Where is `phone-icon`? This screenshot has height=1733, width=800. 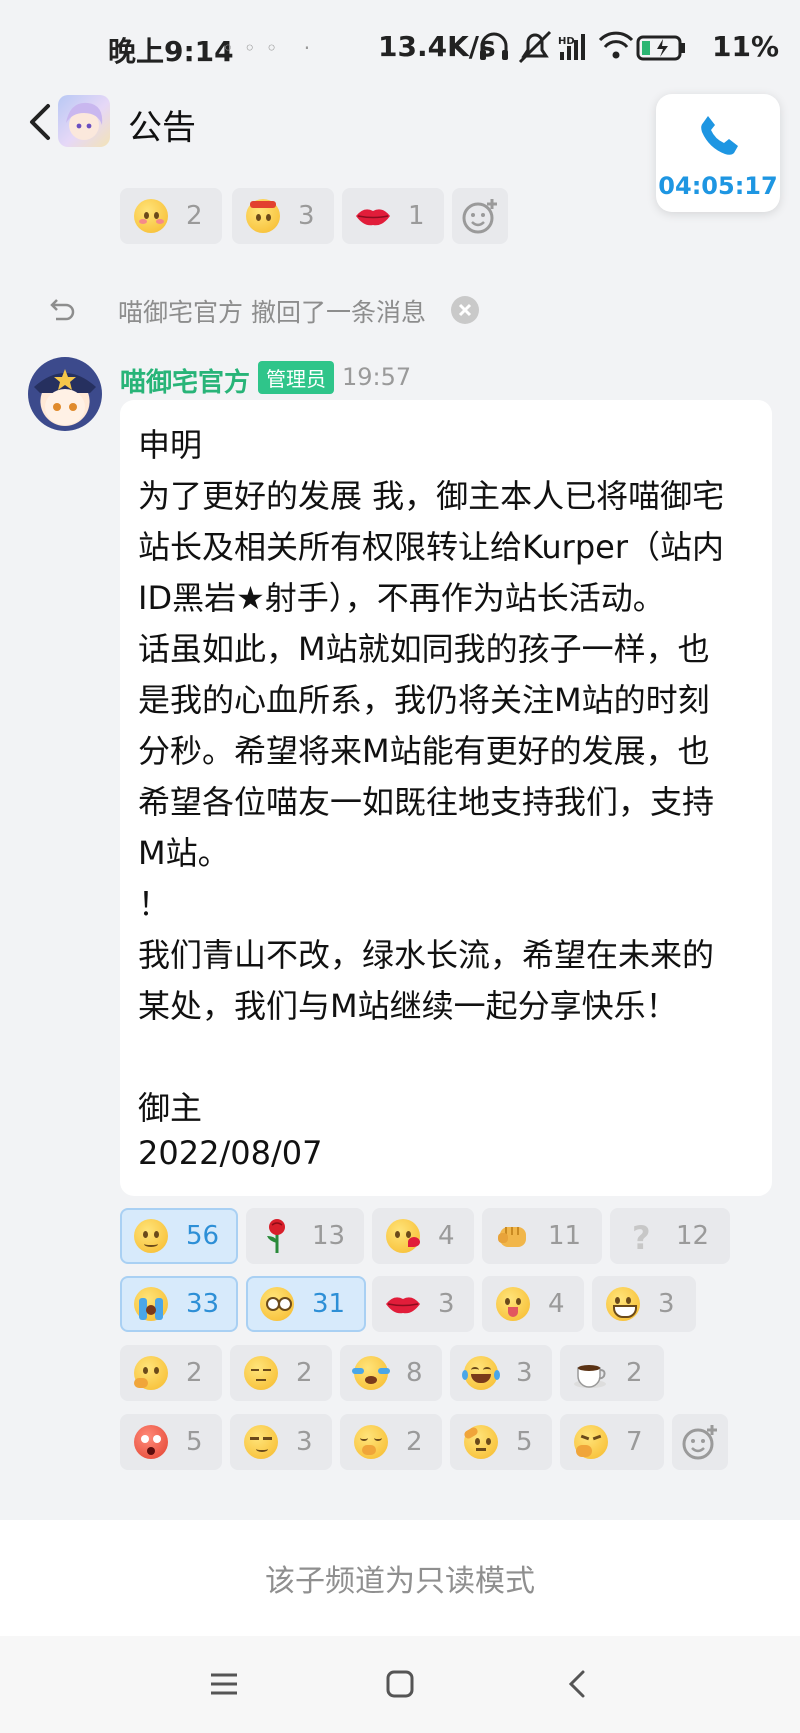
phone-icon is located at coordinates (719, 135).